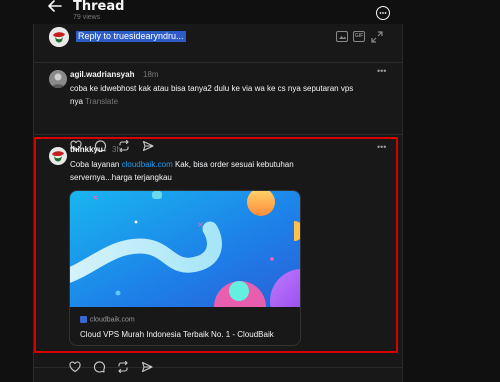 The image size is (500, 382). I want to click on comment-icon, so click(99, 366).